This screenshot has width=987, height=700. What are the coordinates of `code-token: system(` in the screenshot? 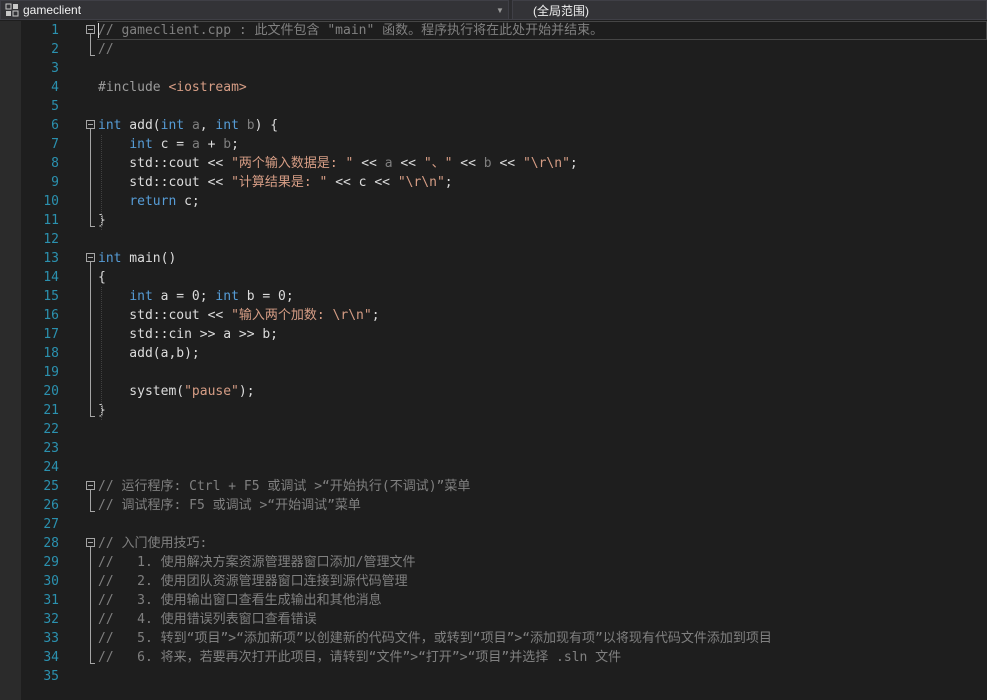 It's located at (141, 391).